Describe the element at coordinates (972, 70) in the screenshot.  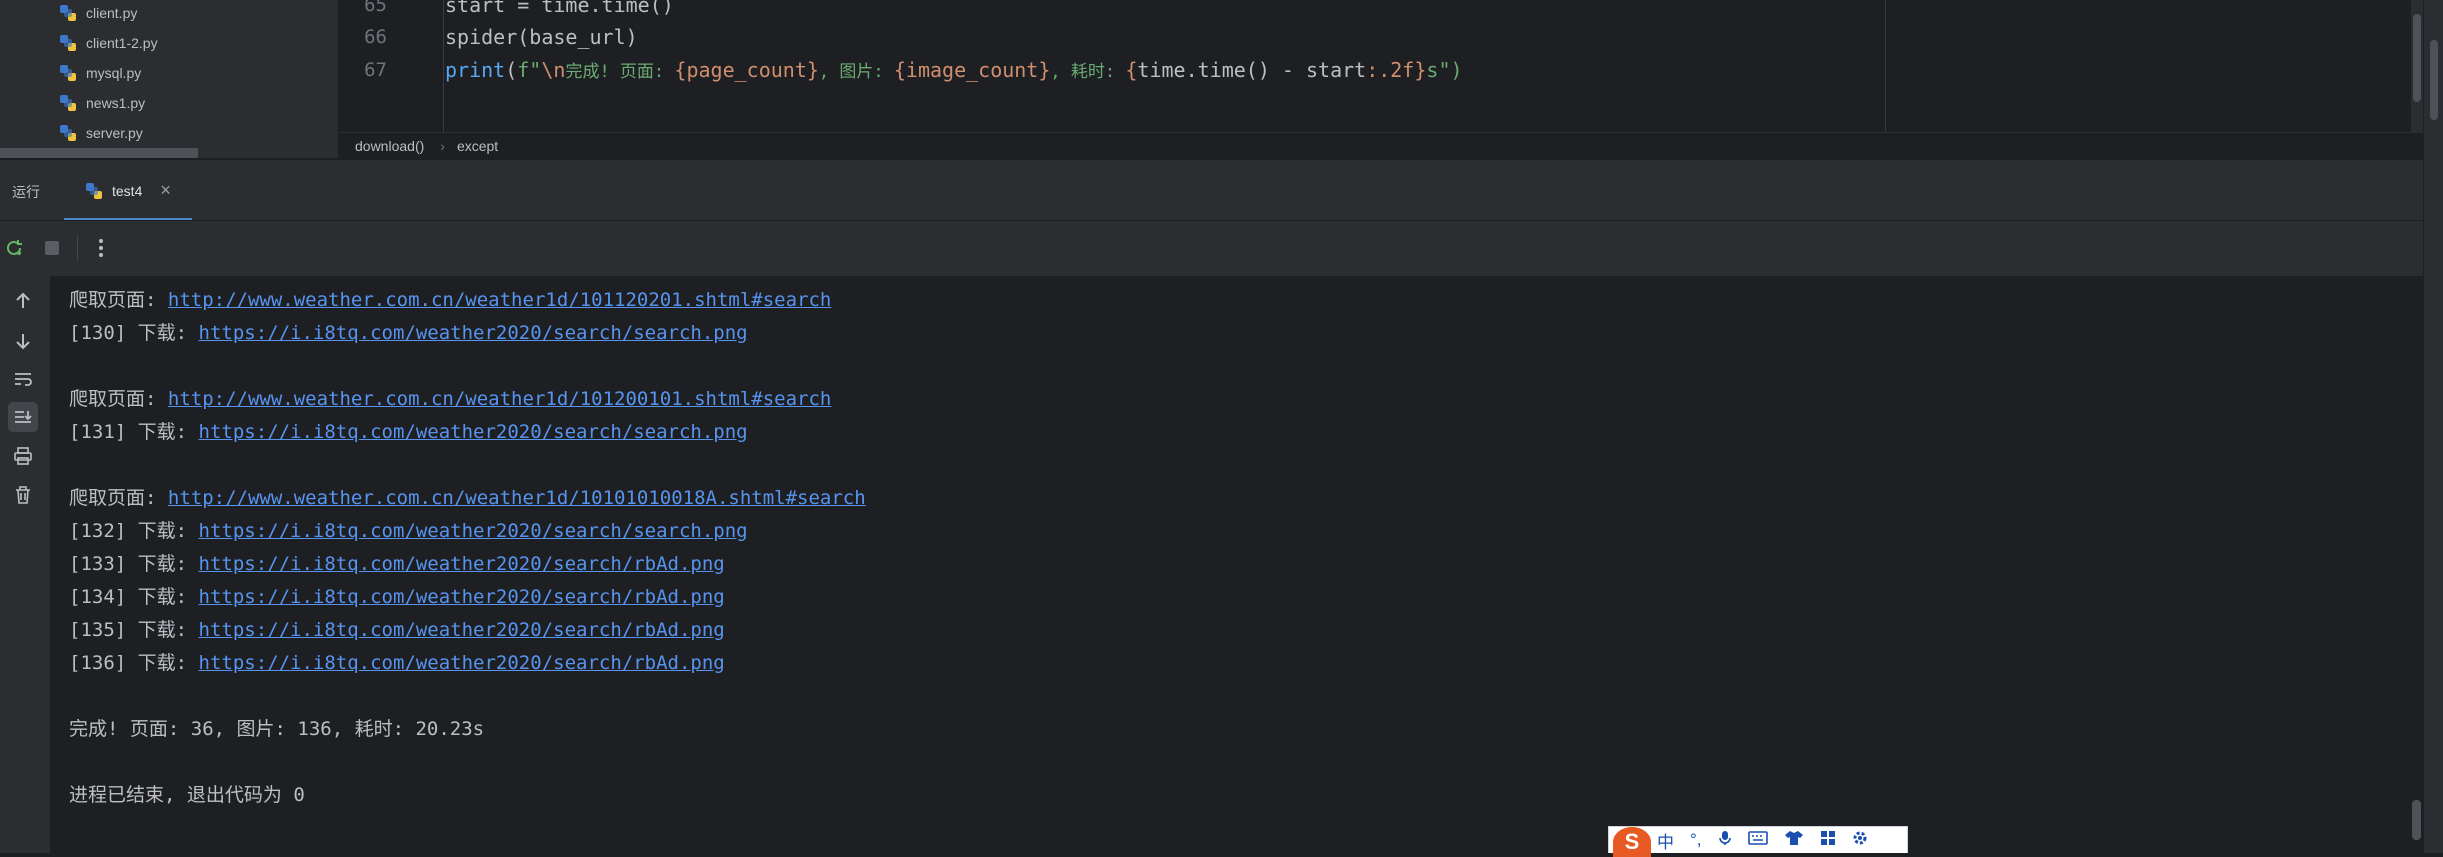
I see `code-token: {image_count}` at that location.